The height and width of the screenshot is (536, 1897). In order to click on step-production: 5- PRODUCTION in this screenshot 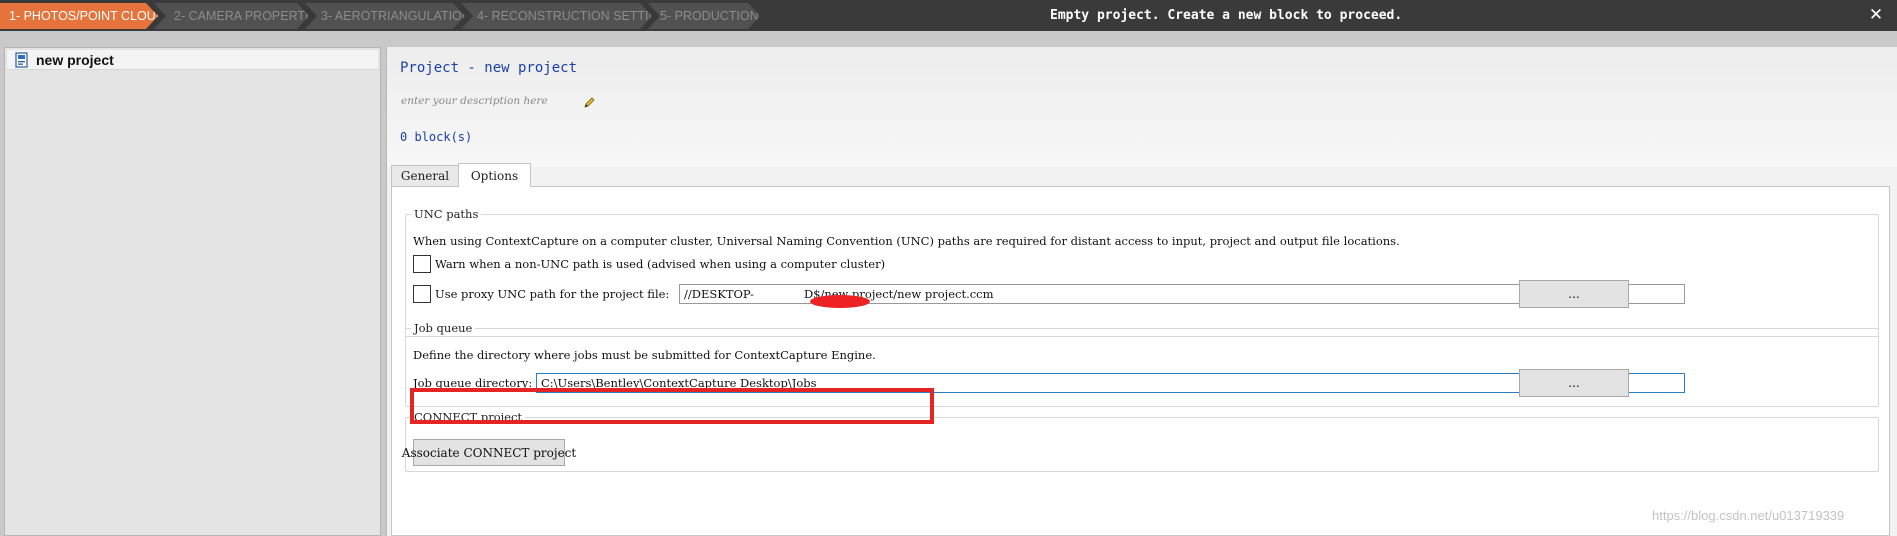, I will do `click(704, 16)`.